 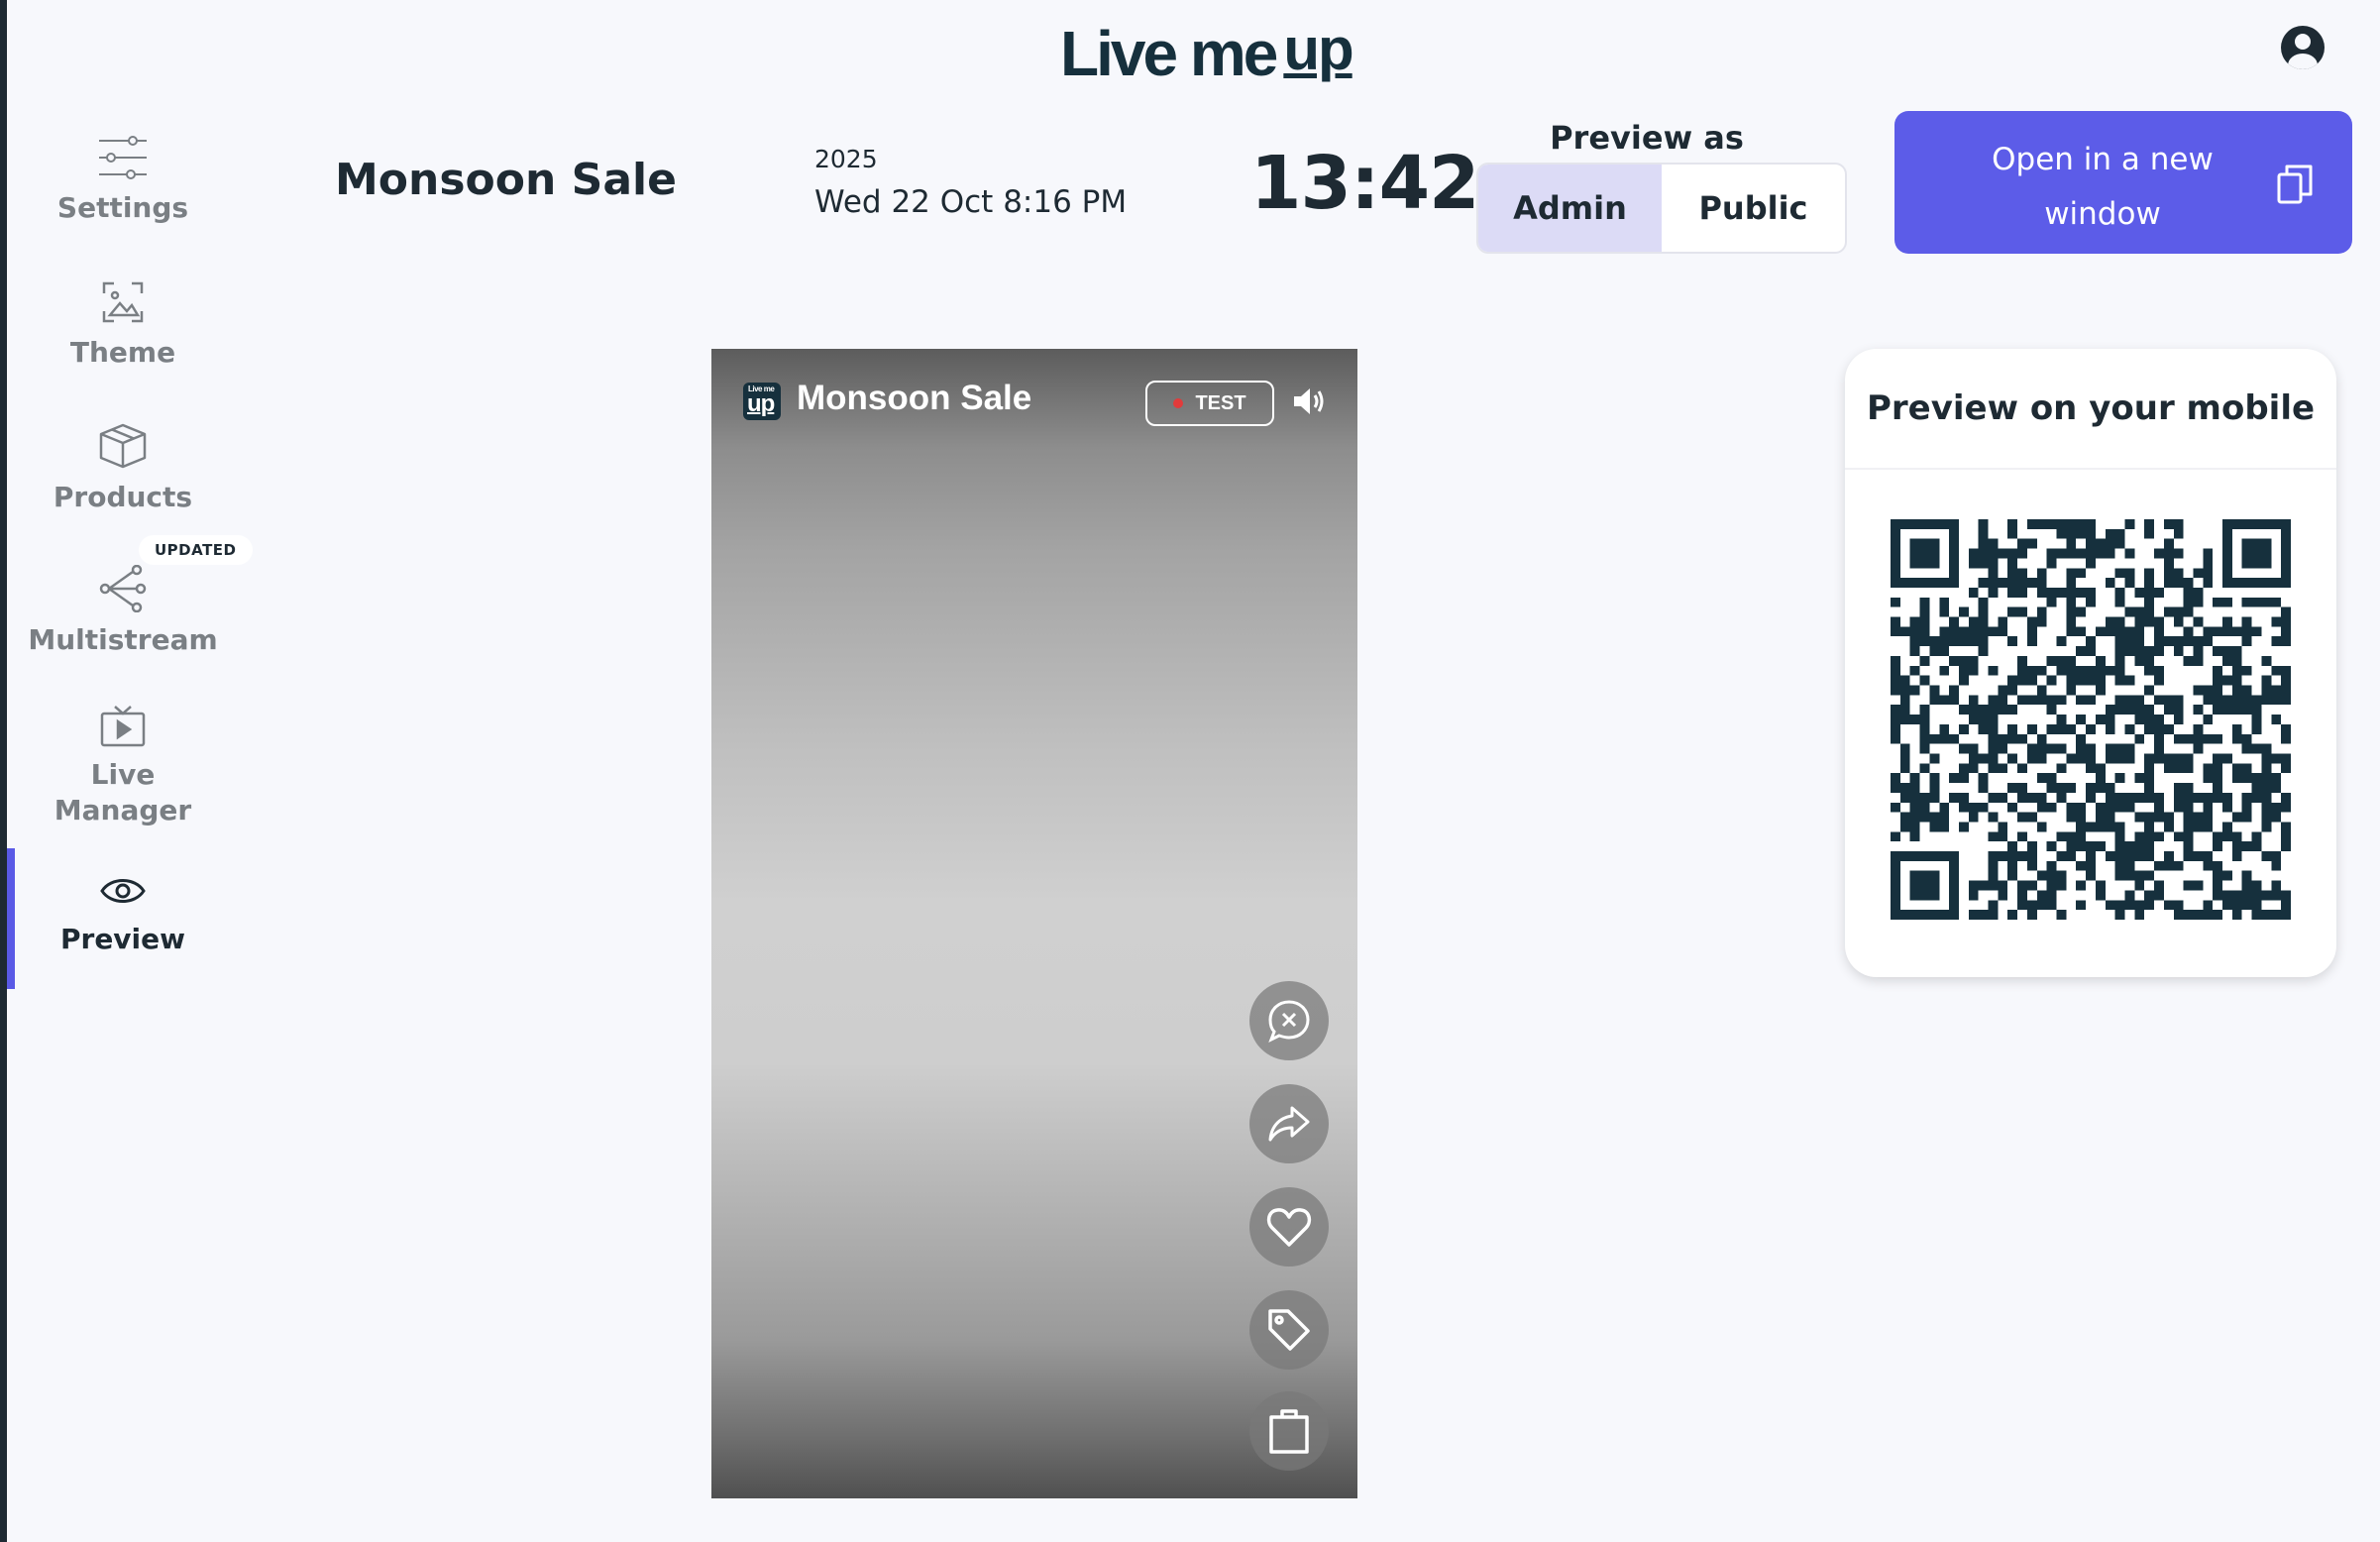 I want to click on sidebar-item-label: Theme, so click(x=122, y=352).